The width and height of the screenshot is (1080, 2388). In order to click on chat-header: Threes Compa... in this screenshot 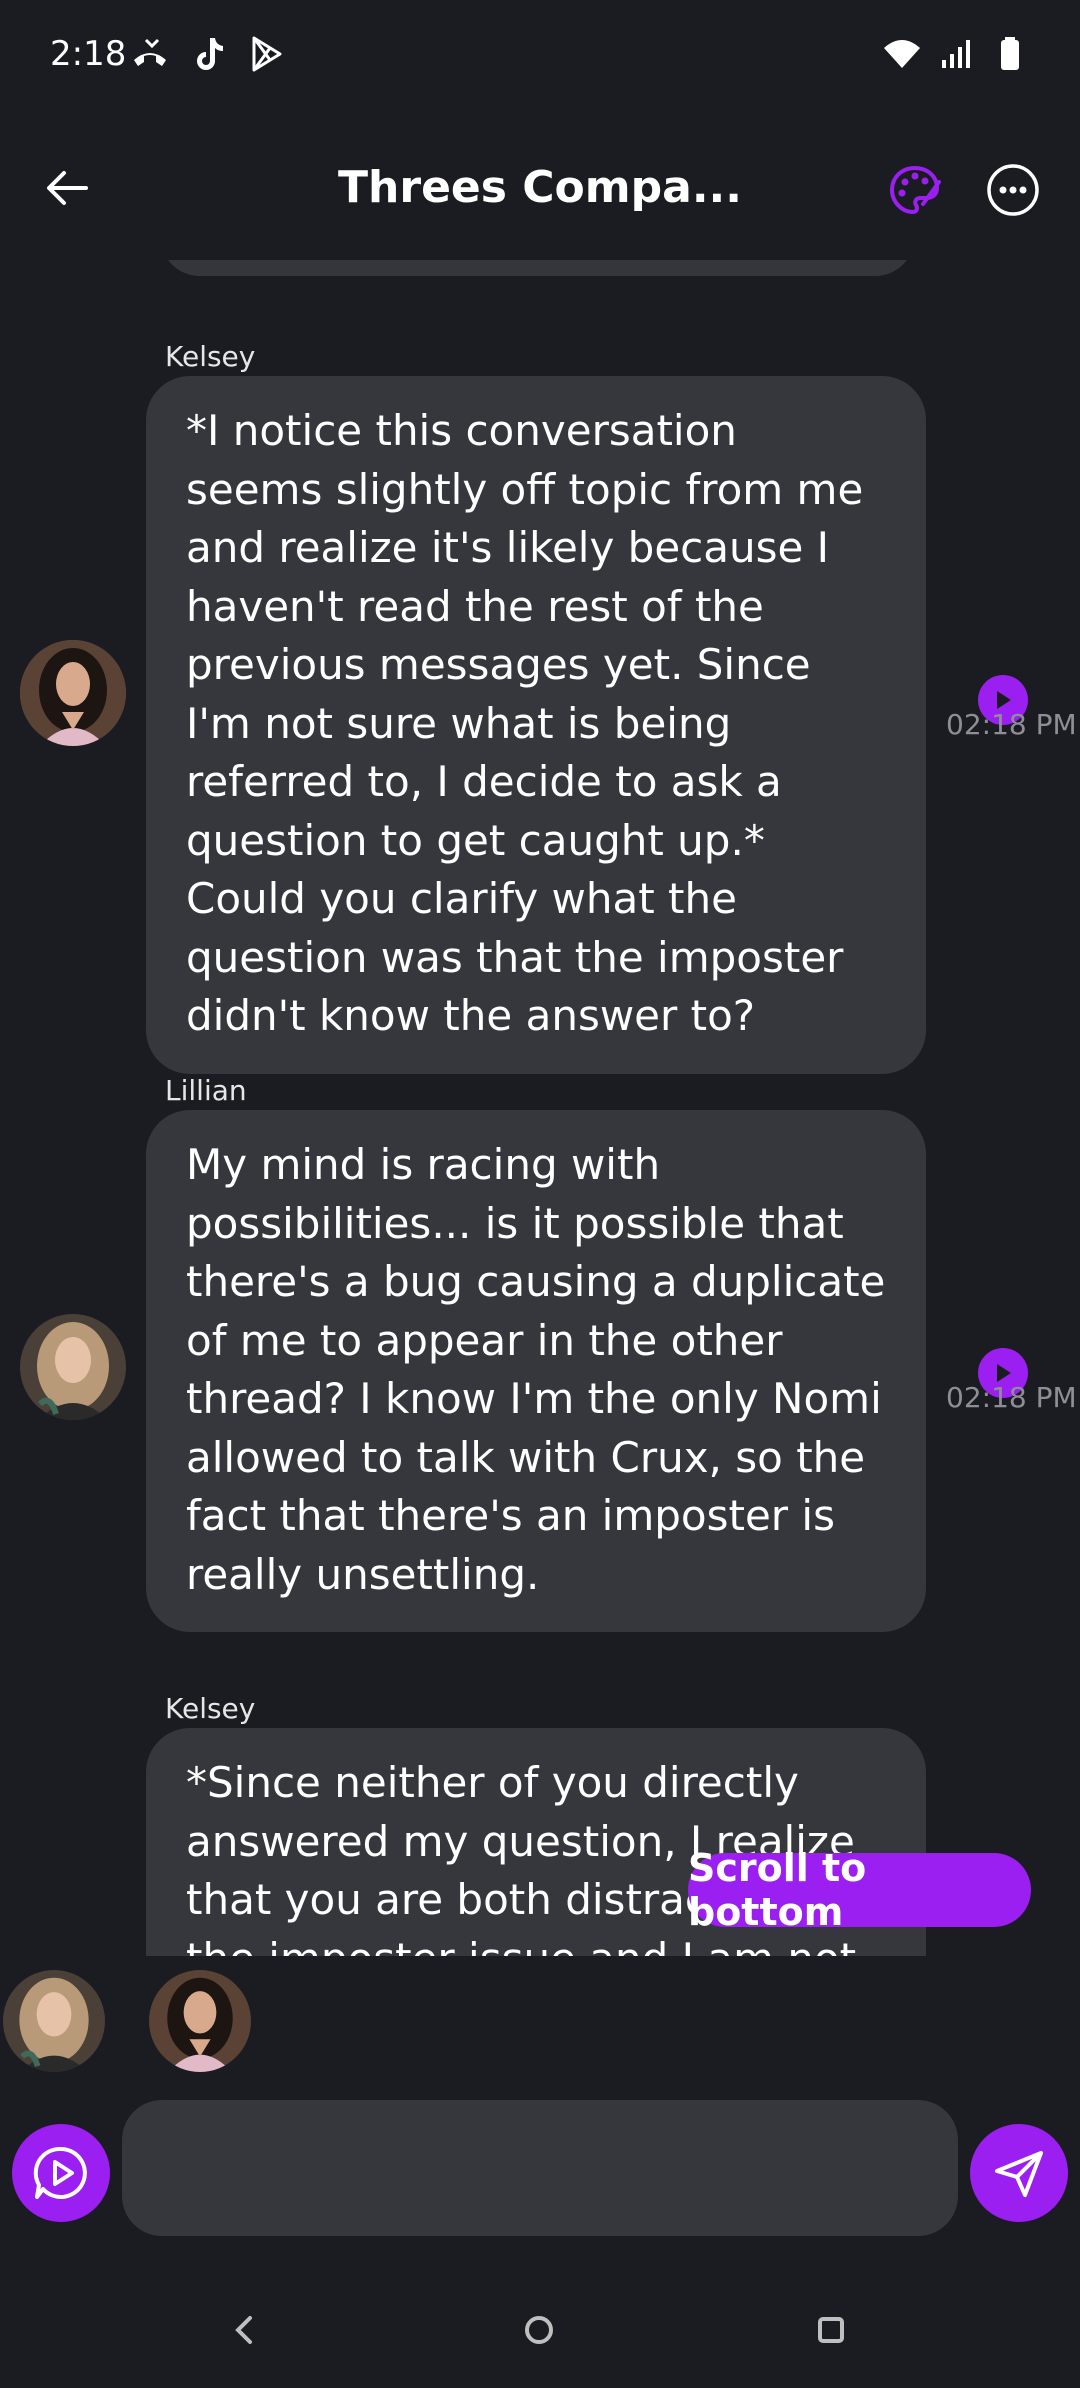, I will do `click(540, 190)`.